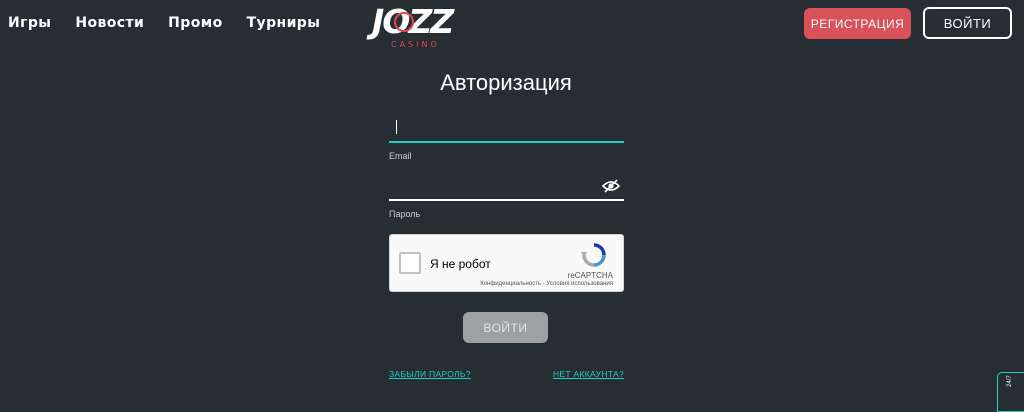  Describe the element at coordinates (400, 156) in the screenshot. I see `email-label: Email` at that location.